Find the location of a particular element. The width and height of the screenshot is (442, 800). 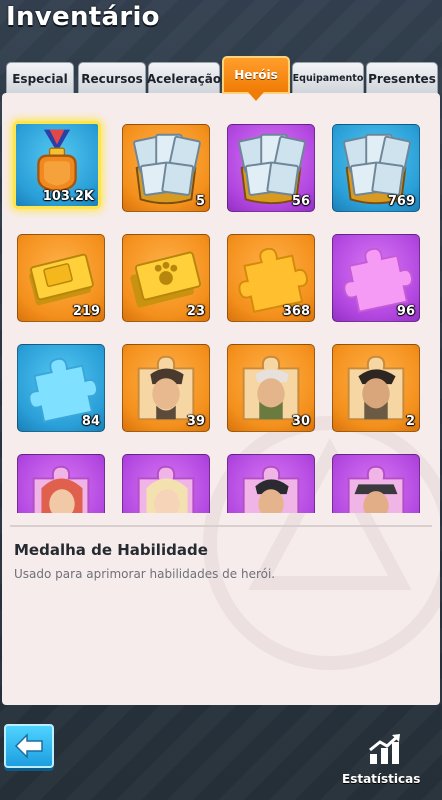

item-slot-hero-fragment: 2 is located at coordinates (376, 388).